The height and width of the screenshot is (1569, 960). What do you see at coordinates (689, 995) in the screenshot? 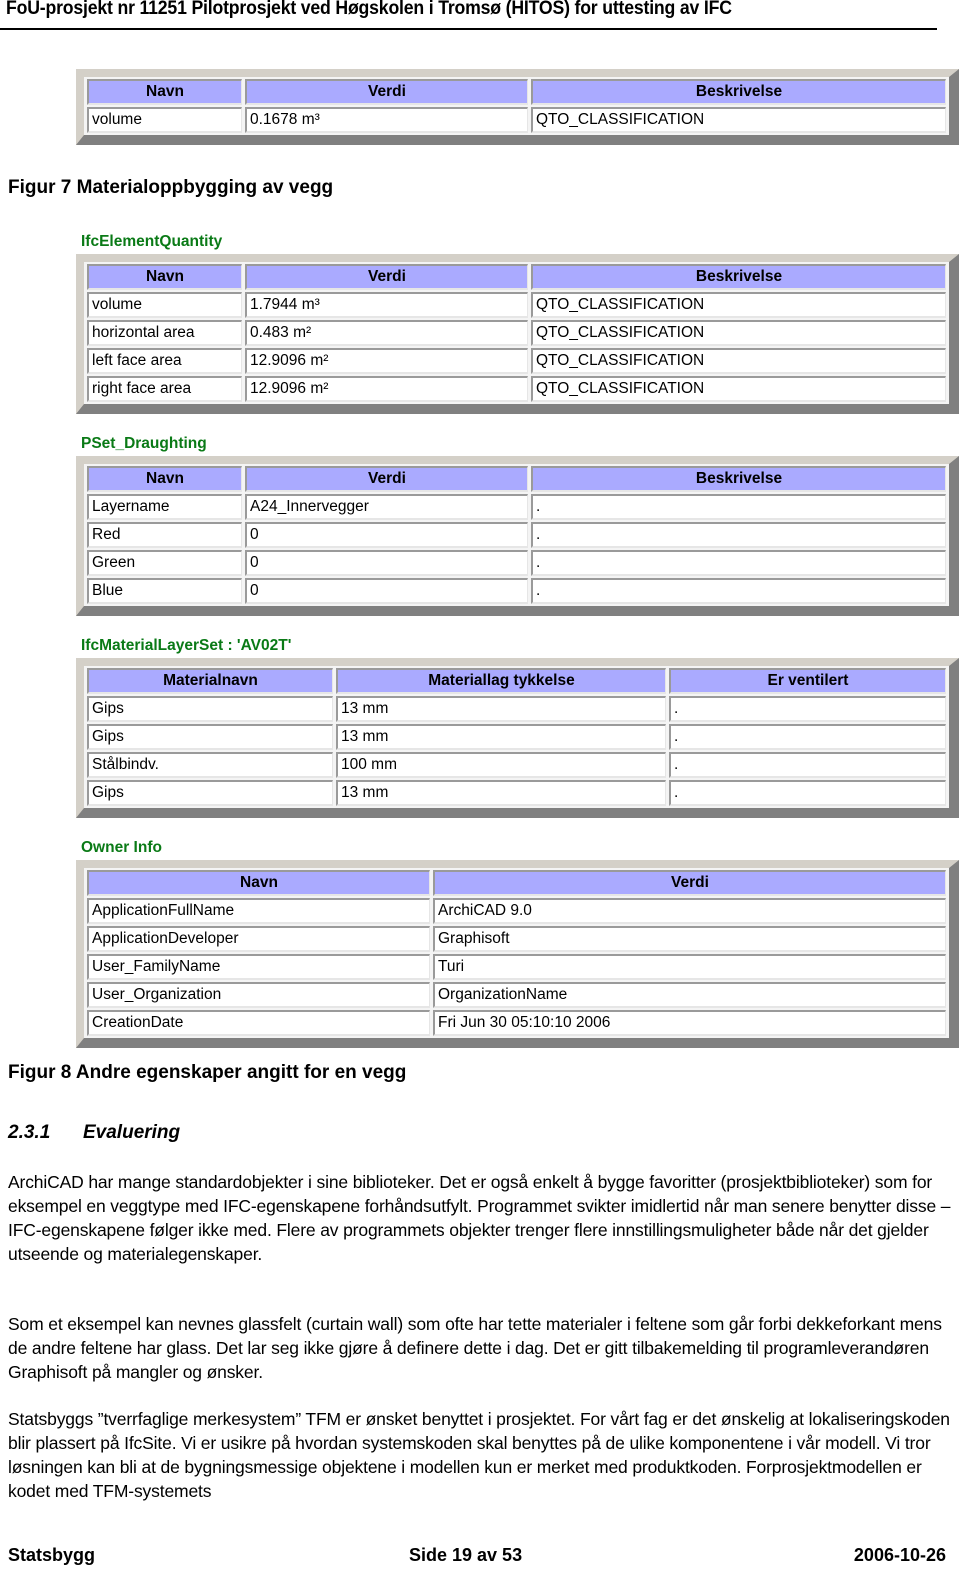
I see `cell-value: OrganizationName` at bounding box center [689, 995].